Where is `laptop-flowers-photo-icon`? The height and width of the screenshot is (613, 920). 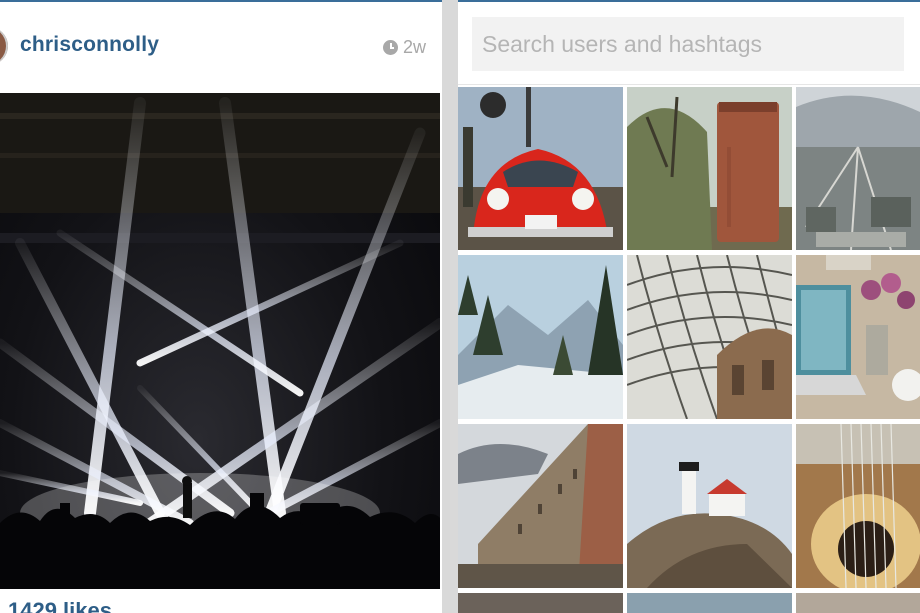 laptop-flowers-photo-icon is located at coordinates (858, 337).